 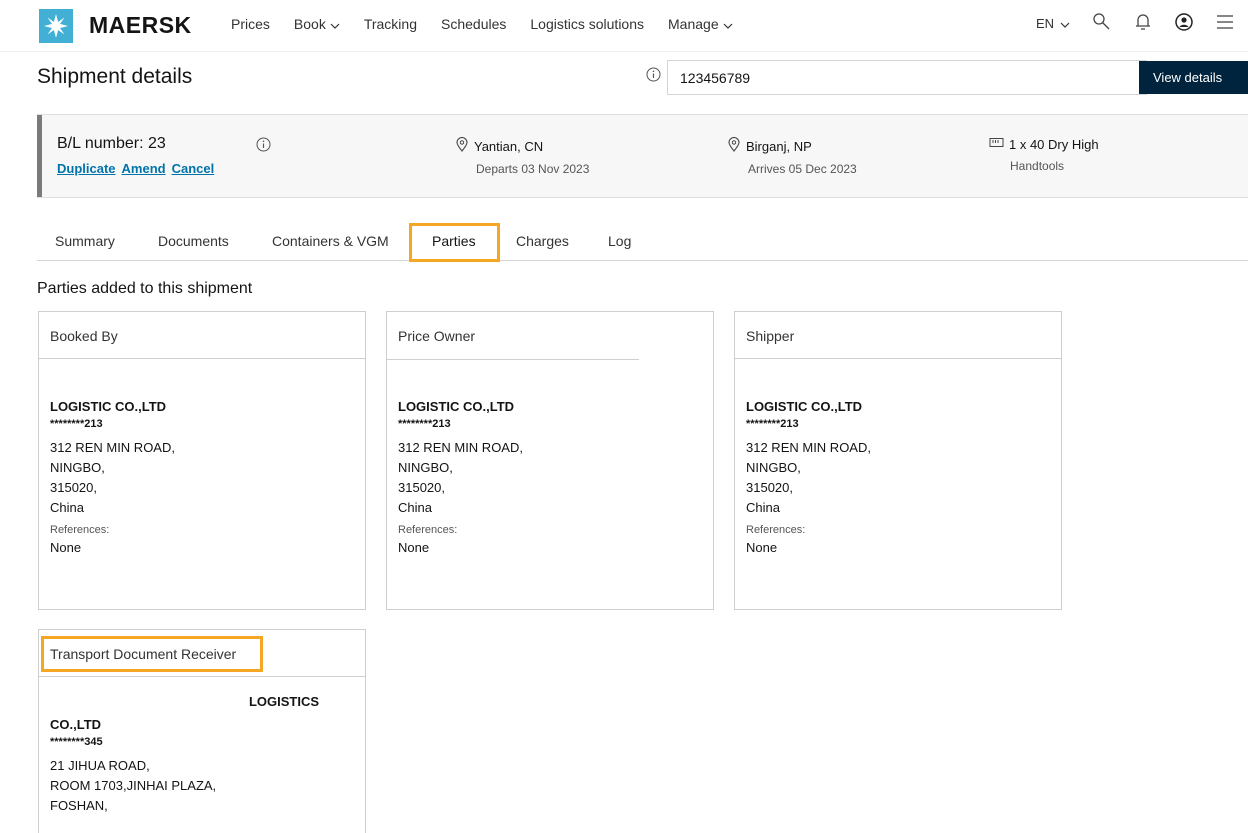 I want to click on nav-label: Manage, so click(x=693, y=24).